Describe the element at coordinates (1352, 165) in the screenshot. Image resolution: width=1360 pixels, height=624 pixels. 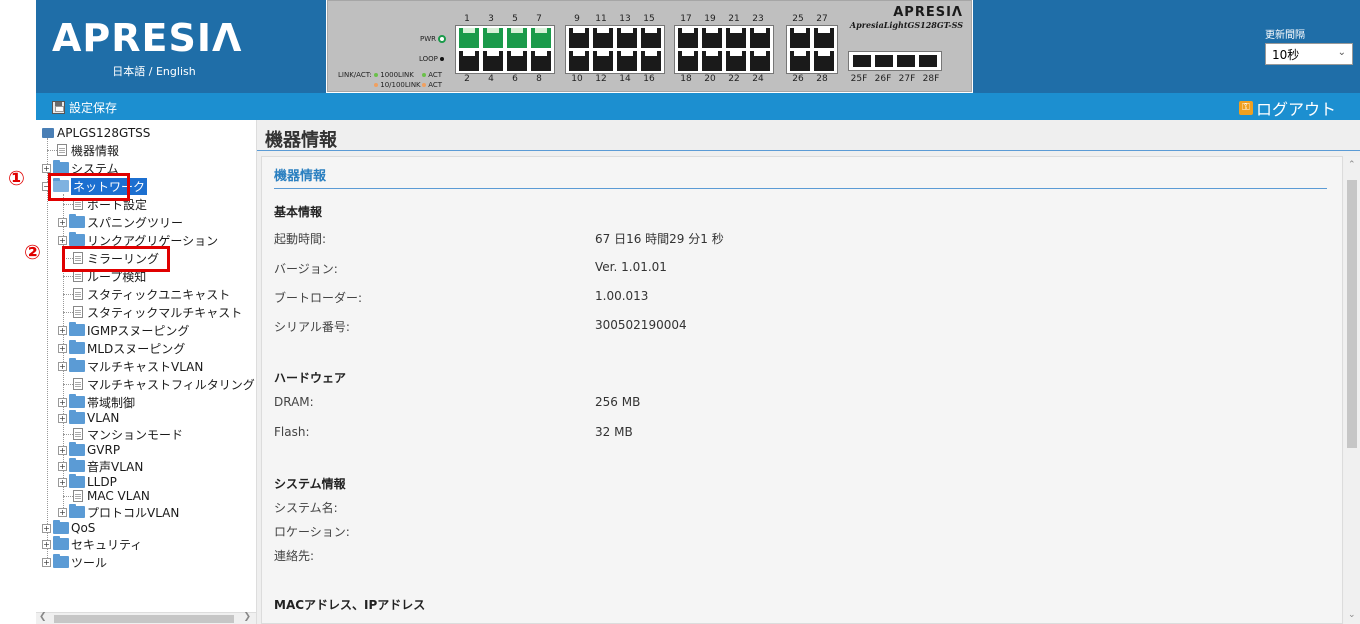
I see `scroll-up-icon: ⌃` at that location.